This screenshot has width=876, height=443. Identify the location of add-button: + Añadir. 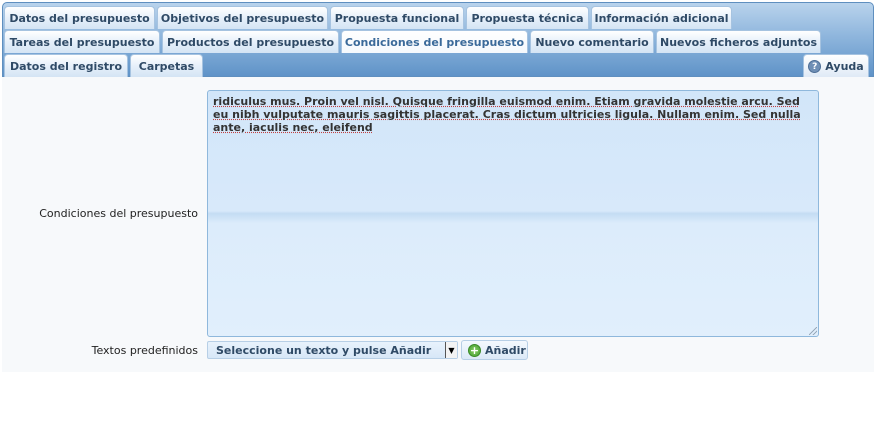
(494, 350).